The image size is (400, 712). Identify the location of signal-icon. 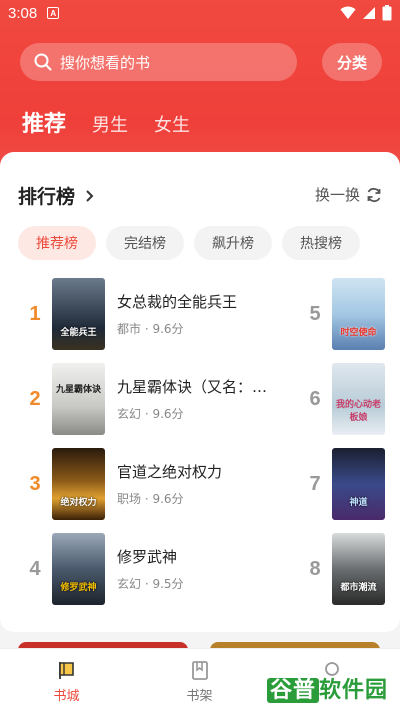
(369, 13).